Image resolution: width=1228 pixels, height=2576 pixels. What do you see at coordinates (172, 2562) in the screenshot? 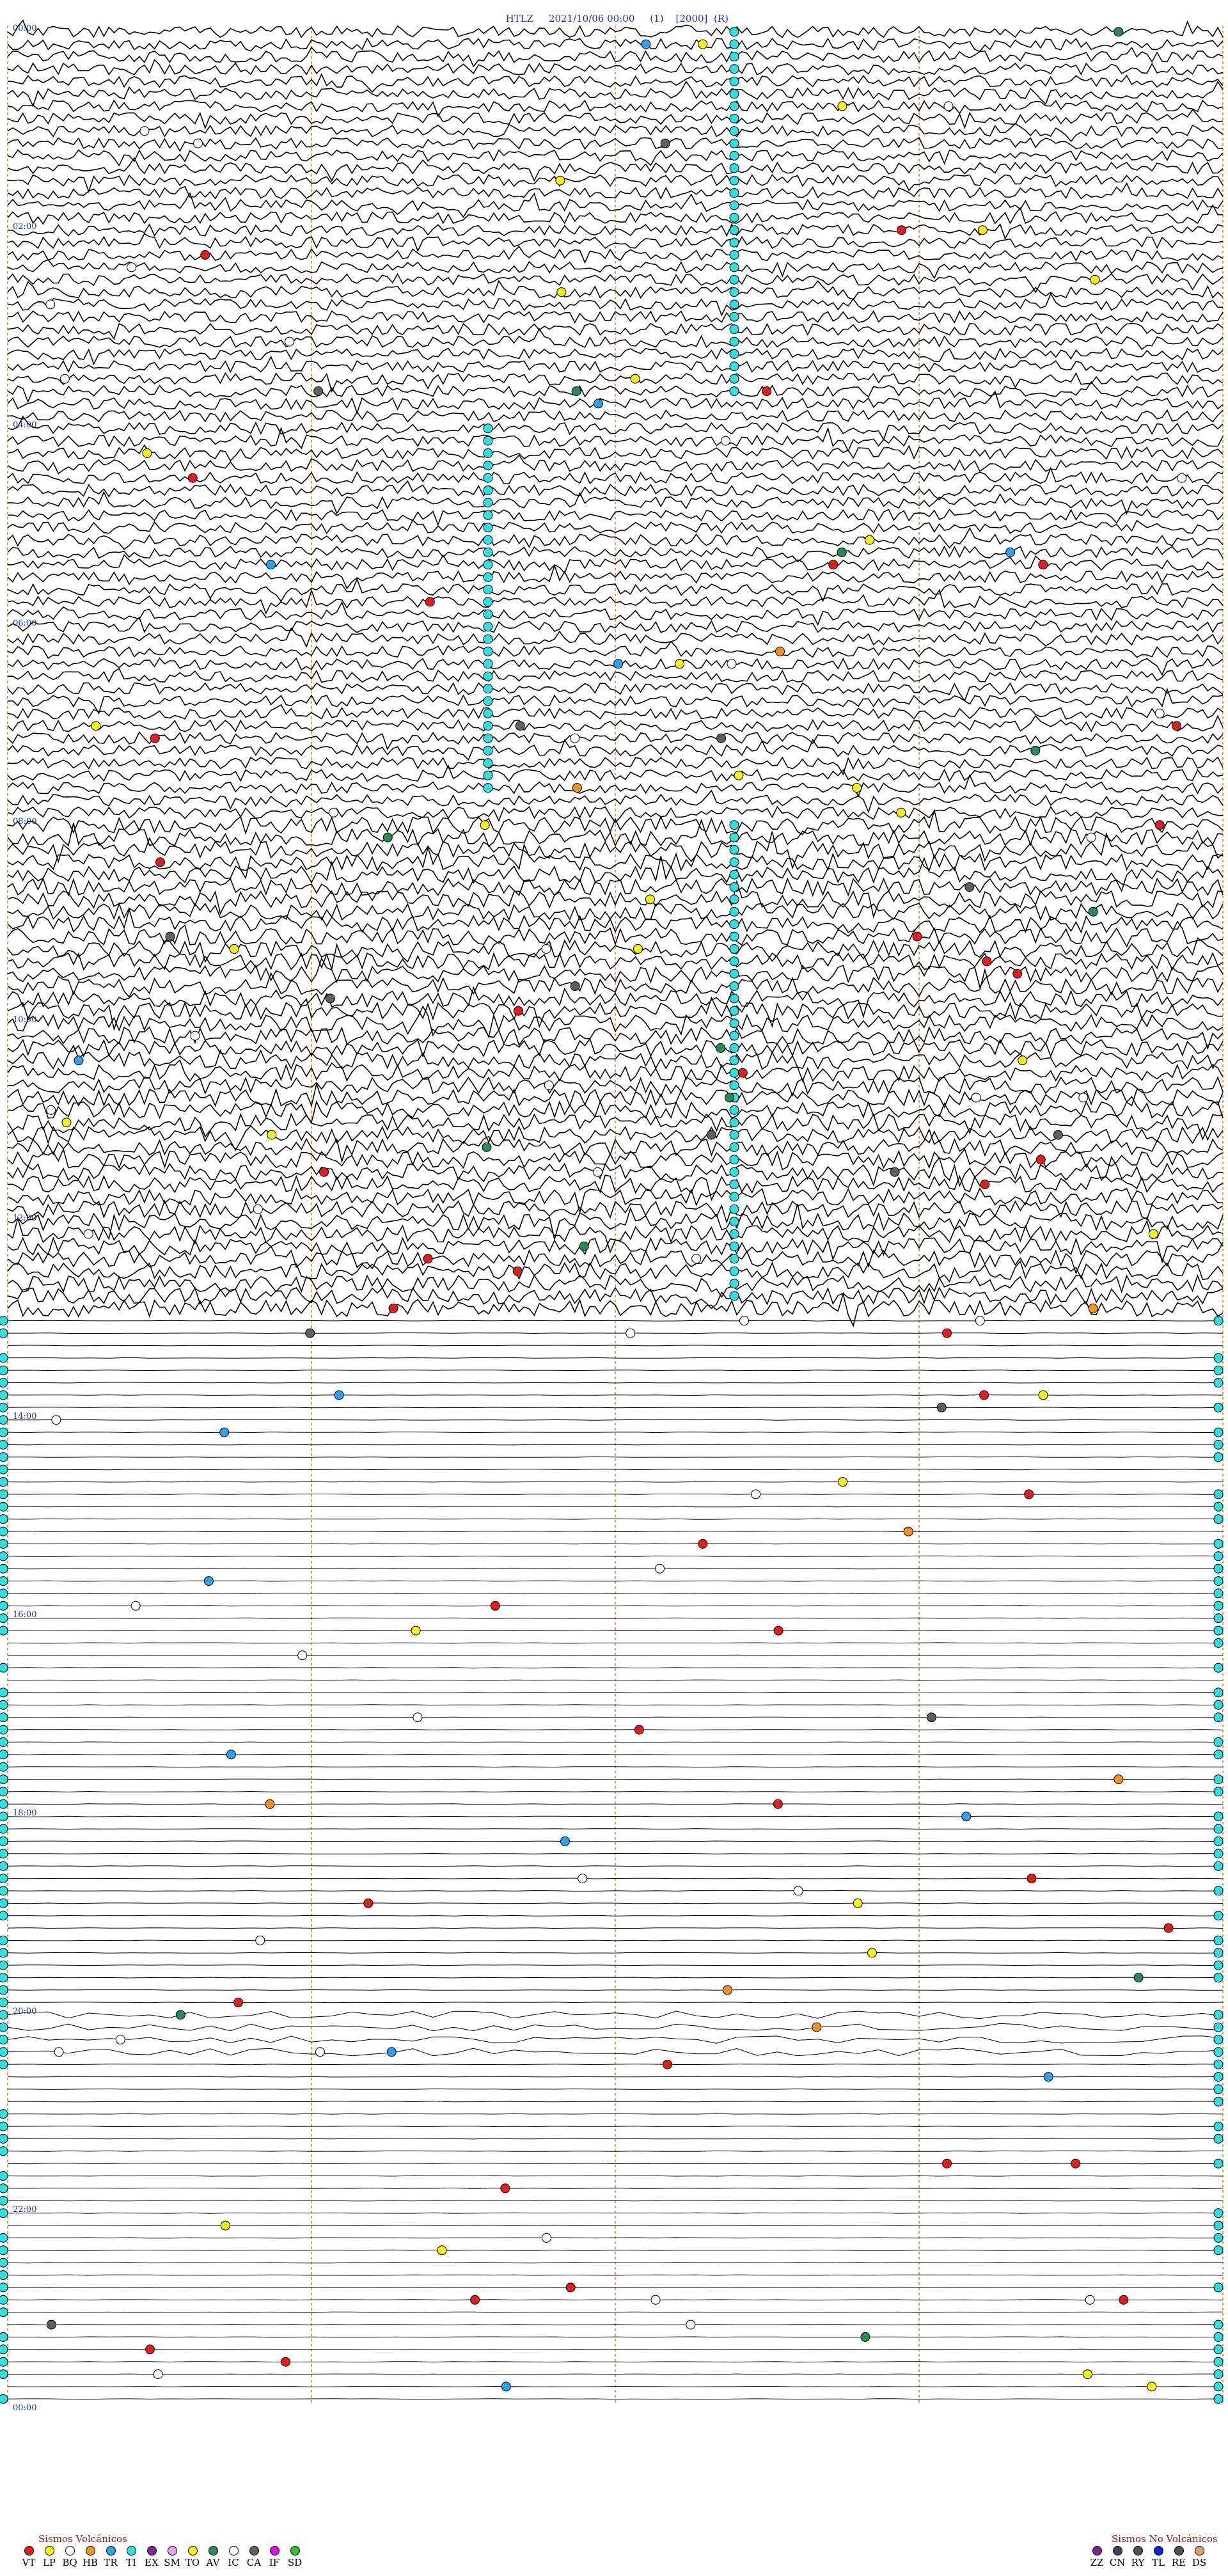
I see `legend-label: SM` at bounding box center [172, 2562].